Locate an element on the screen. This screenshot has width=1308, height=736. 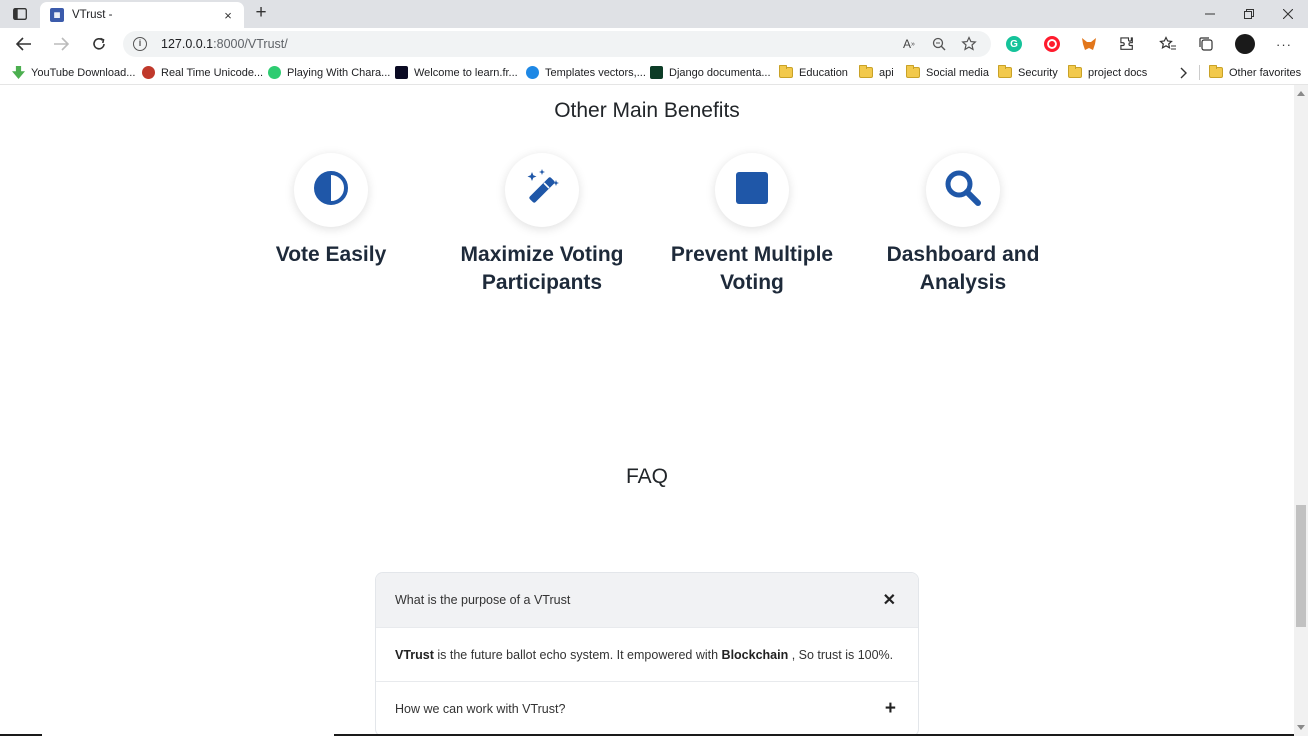
bookmark-folder: Education is located at coordinates (813, 72).